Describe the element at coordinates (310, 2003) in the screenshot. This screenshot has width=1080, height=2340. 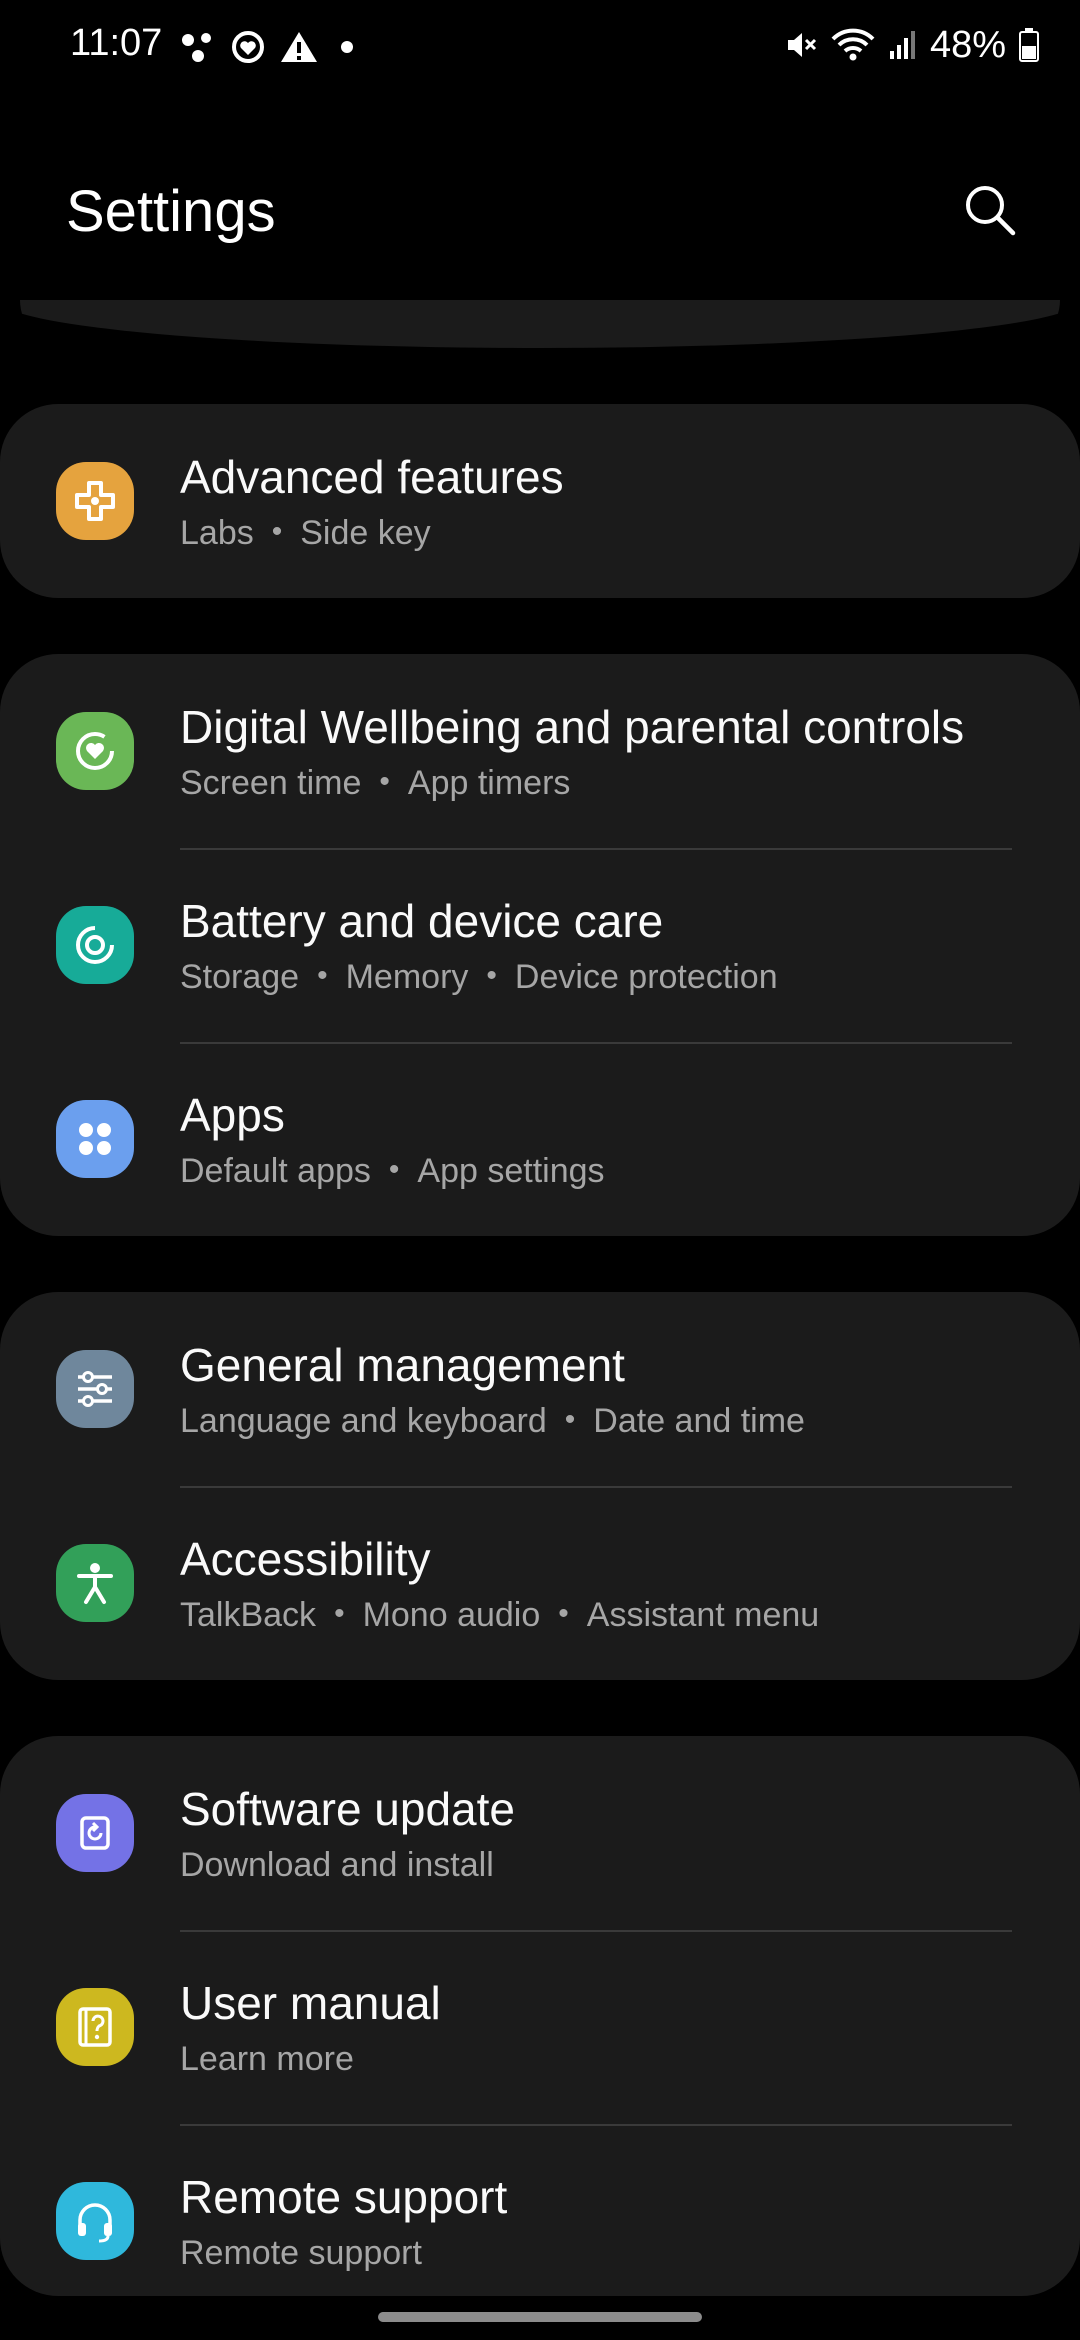
I see `setting-title: User manual` at that location.